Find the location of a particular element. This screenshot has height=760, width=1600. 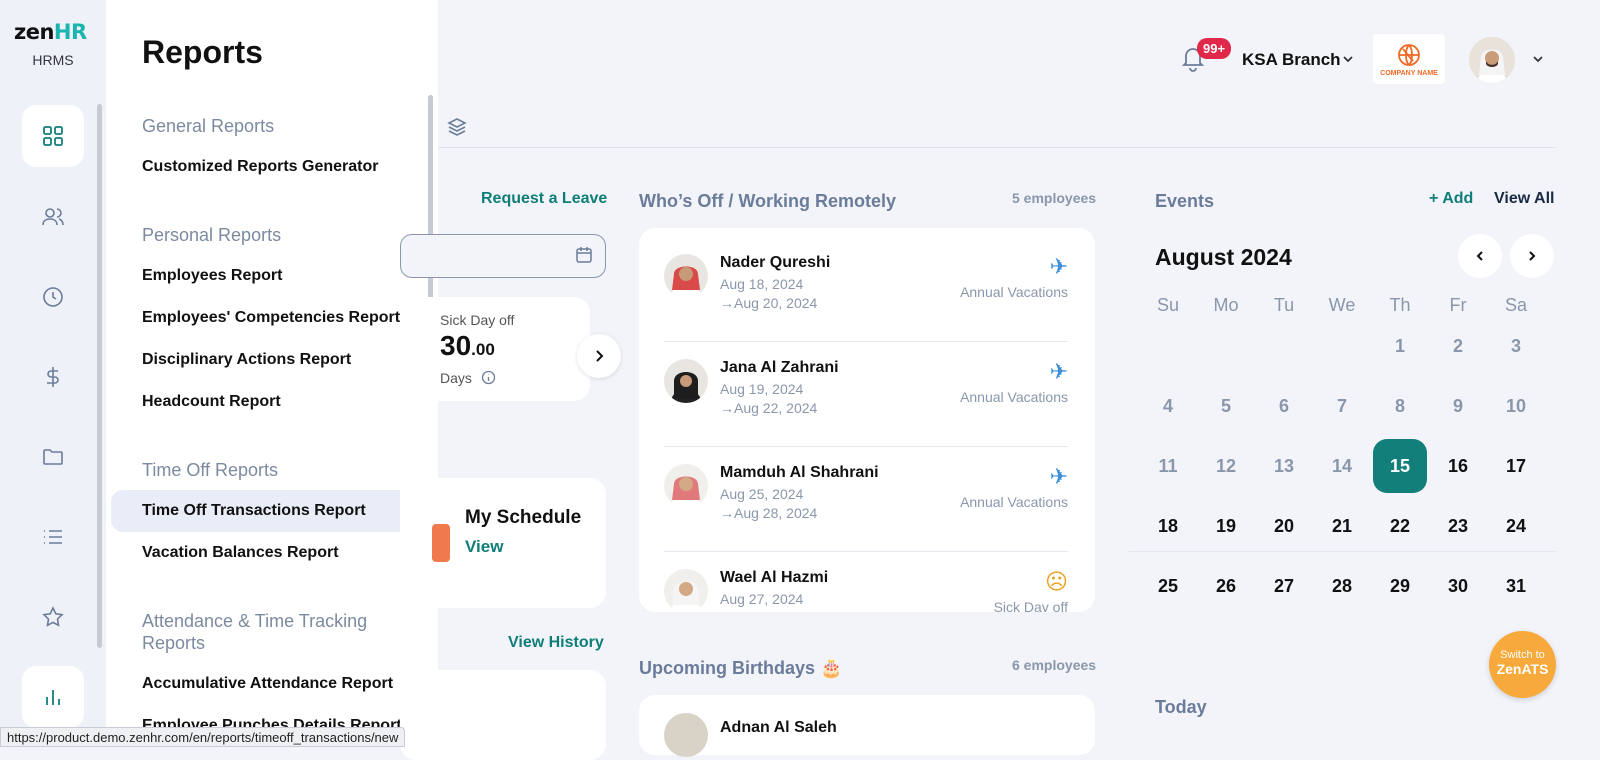

calendar-day: 5 is located at coordinates (1226, 406).